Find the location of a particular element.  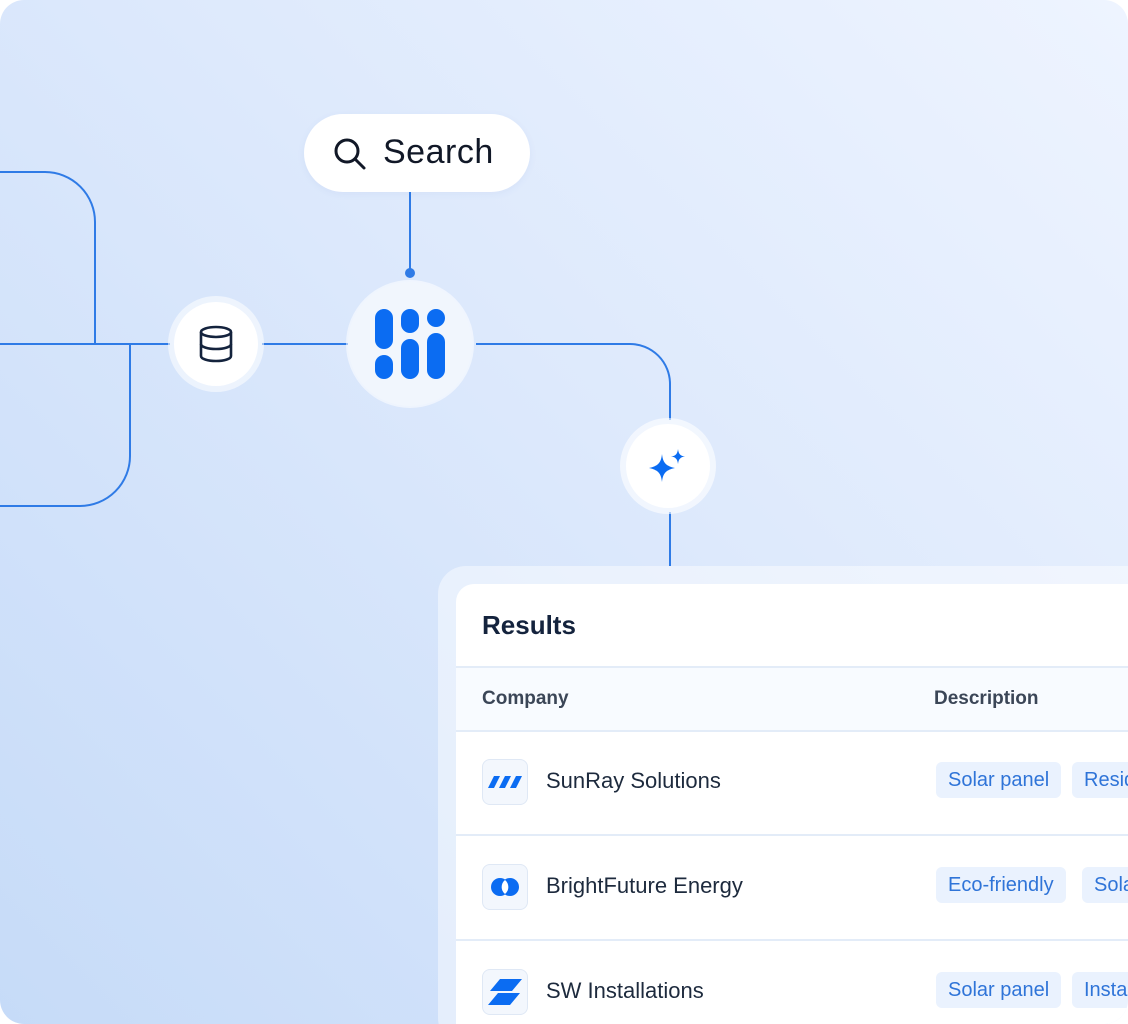

app-logo-icon is located at coordinates (410, 344).